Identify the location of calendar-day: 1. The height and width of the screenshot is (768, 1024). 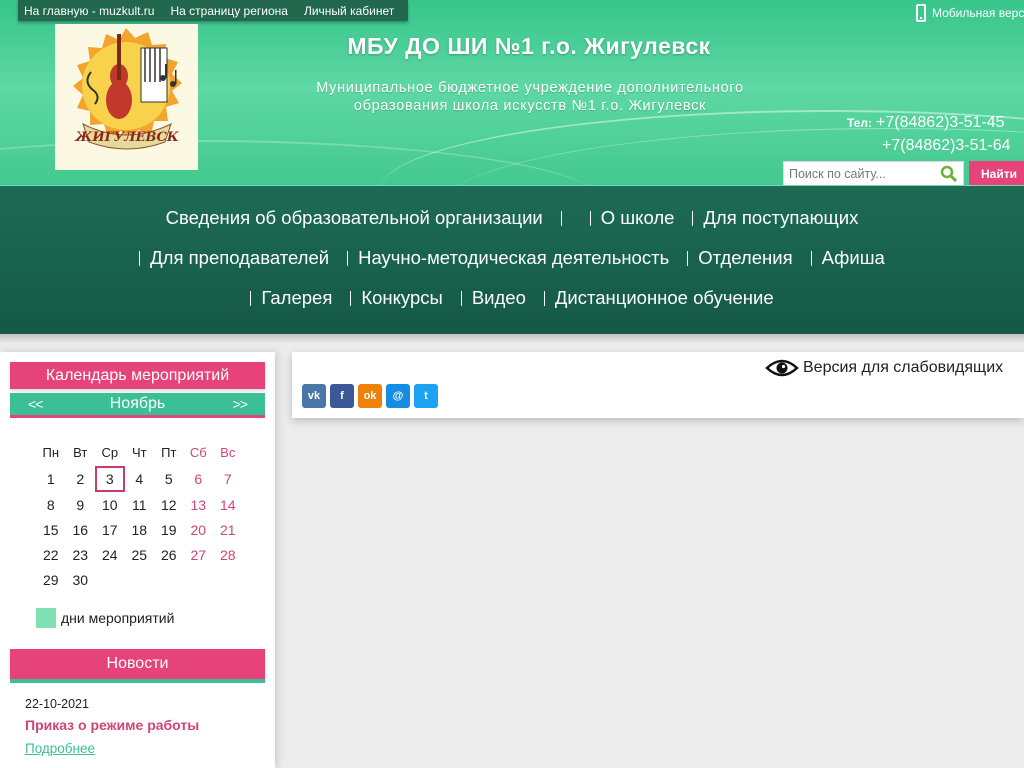
(51, 479).